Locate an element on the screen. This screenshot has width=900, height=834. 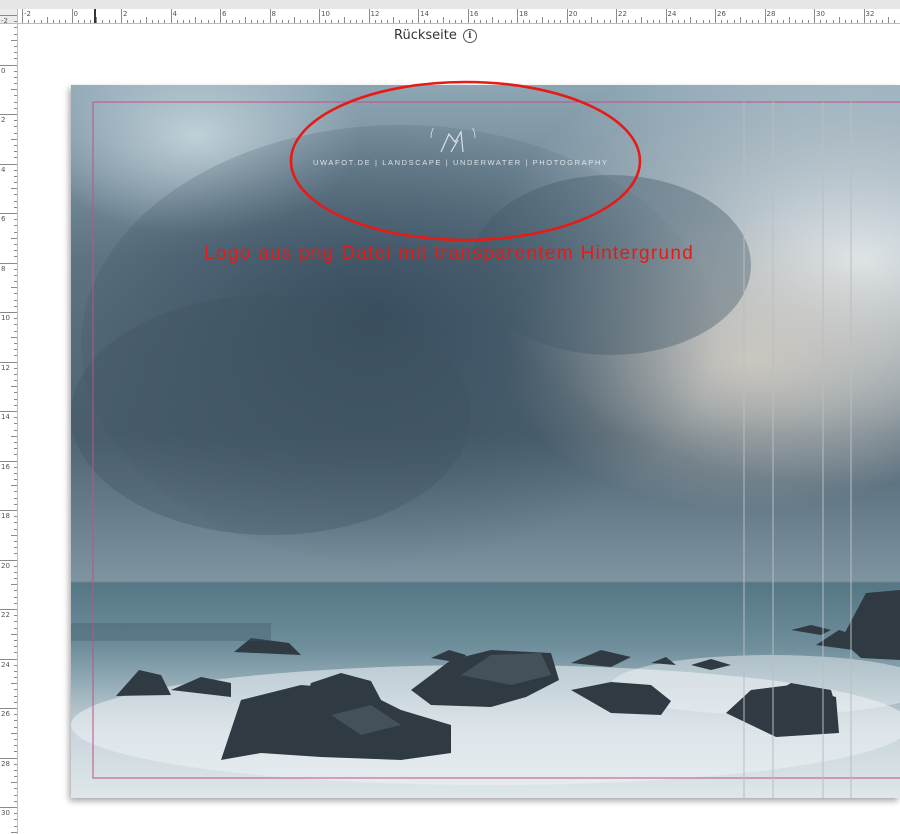
ruler-number: 12 is located at coordinates (5, 367).